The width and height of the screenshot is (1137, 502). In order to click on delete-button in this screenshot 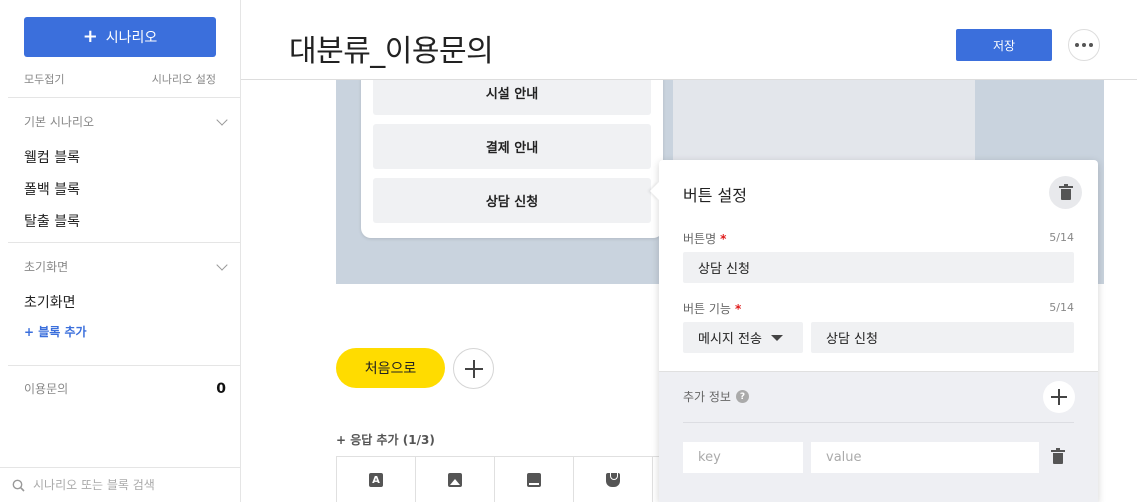, I will do `click(1065, 192)`.